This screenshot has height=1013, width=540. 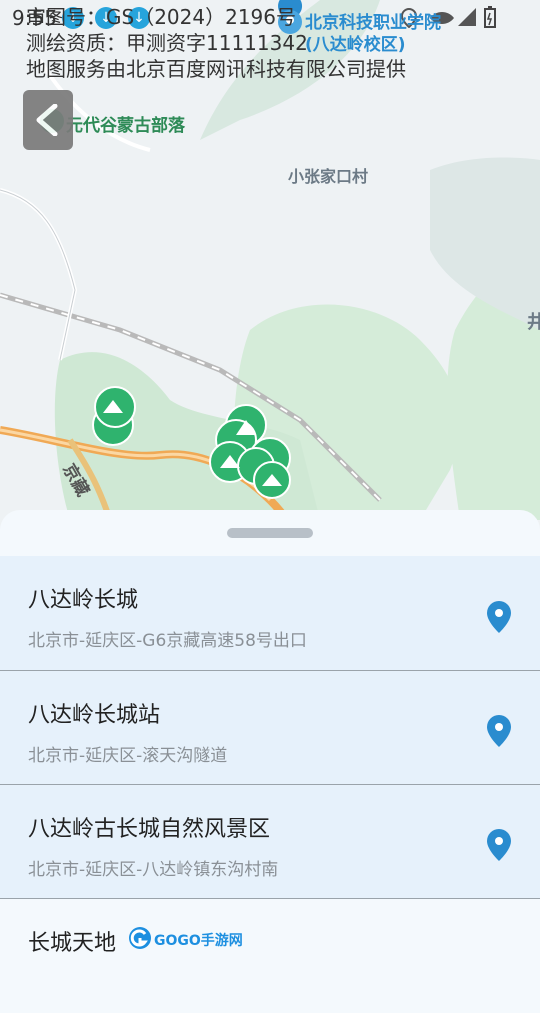 What do you see at coordinates (83, 600) in the screenshot?
I see `result-name: 八达岭长城` at bounding box center [83, 600].